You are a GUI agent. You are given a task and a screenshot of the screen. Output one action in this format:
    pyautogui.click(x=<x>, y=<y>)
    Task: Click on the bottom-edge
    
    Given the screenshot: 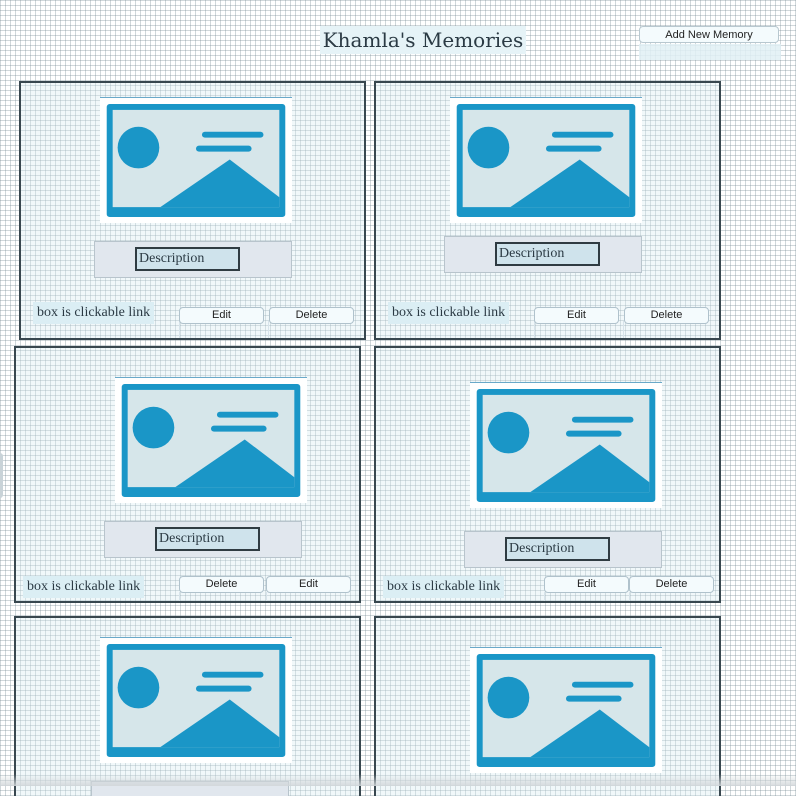 What is the action you would take?
    pyautogui.click(x=398, y=780)
    